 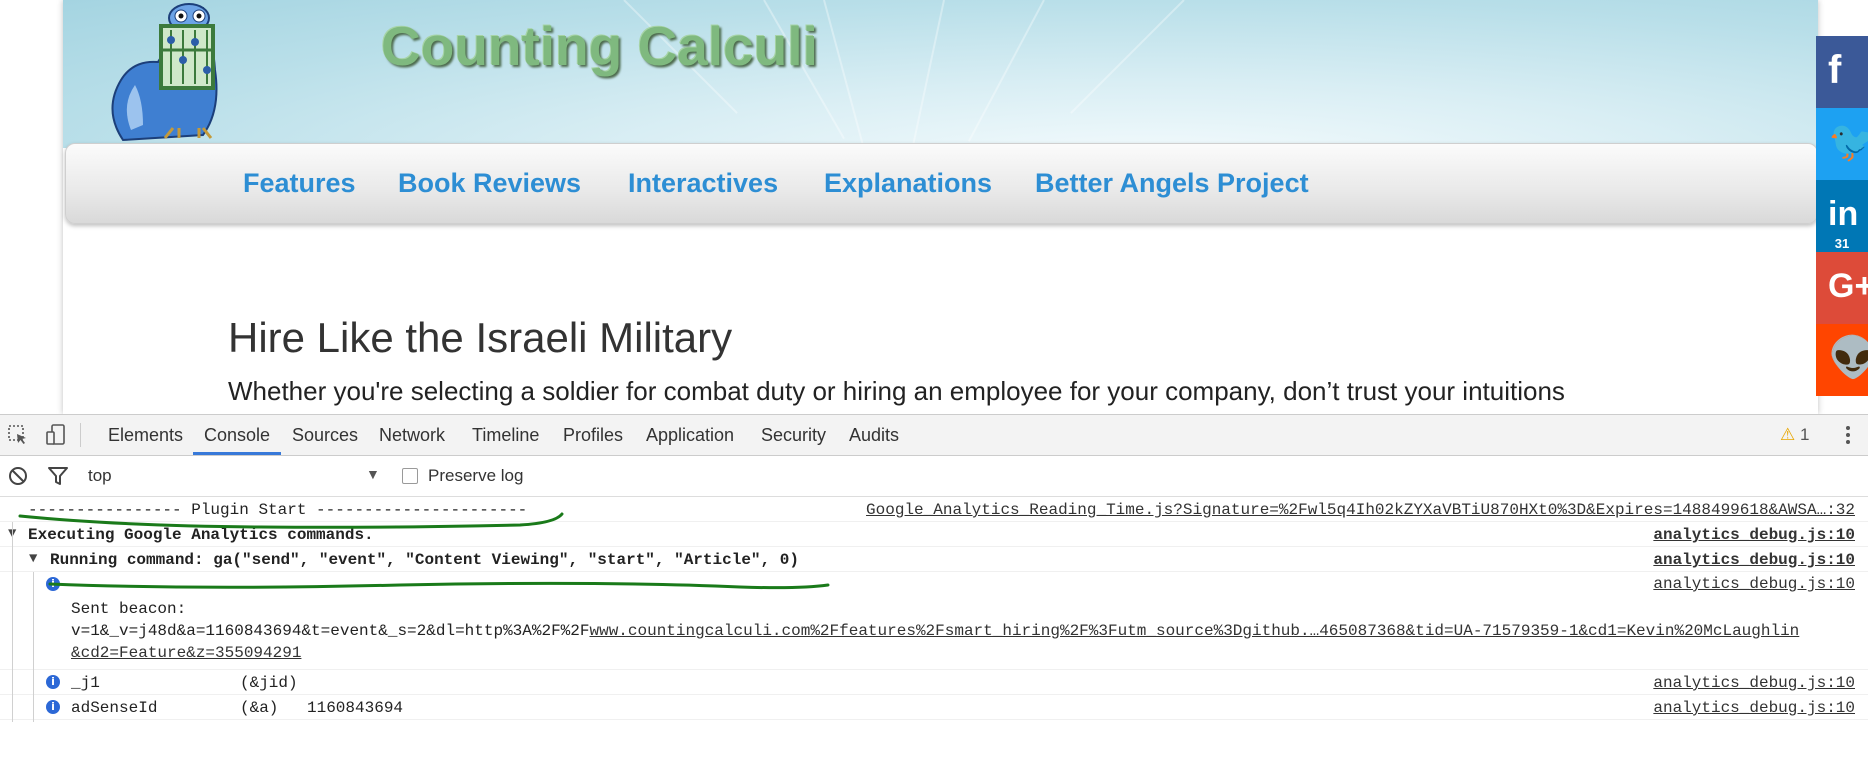 What do you see at coordinates (908, 183) in the screenshot?
I see `nav-explanations: Explanations` at bounding box center [908, 183].